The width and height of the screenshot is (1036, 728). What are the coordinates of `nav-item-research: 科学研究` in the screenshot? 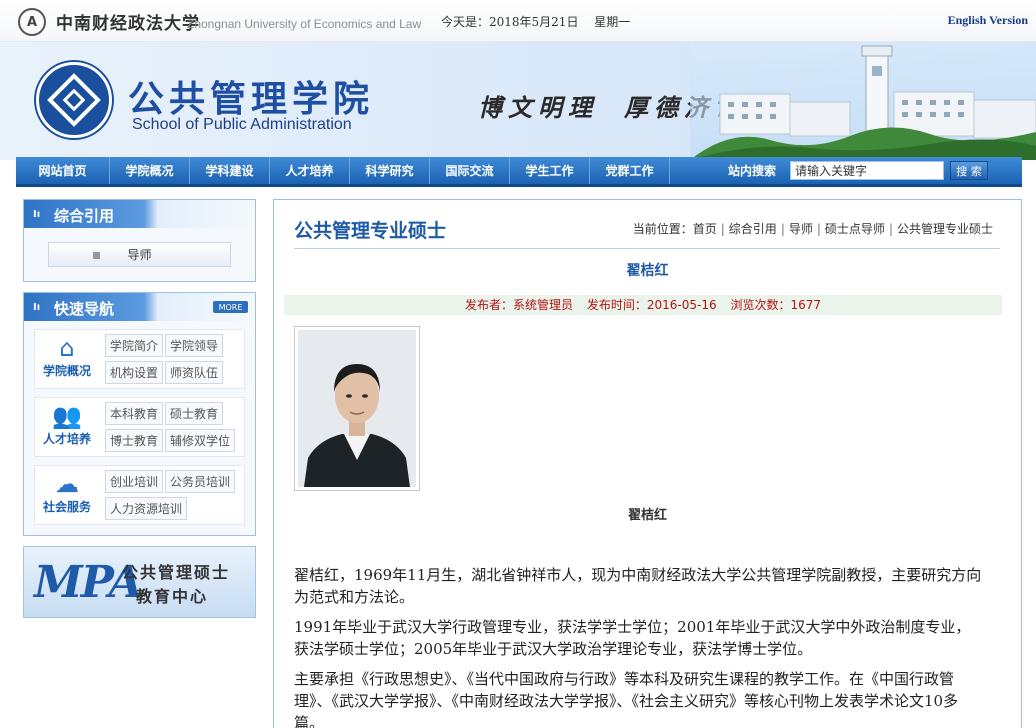 It's located at (390, 170).